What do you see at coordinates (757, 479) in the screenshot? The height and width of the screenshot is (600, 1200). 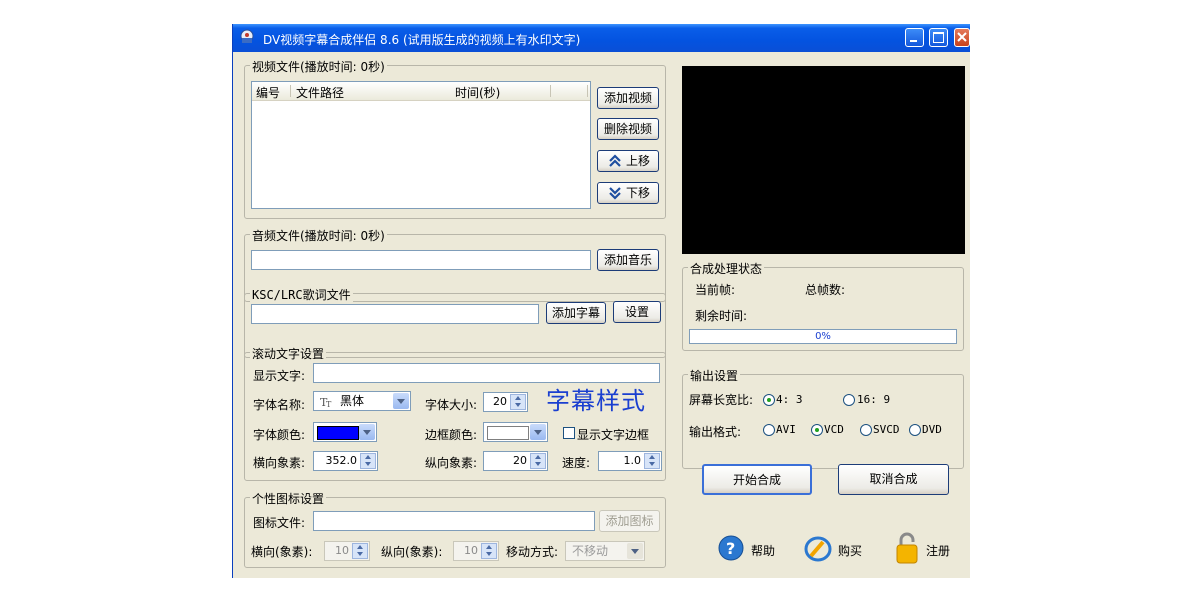 I see `start-compose-button: 开始合成` at bounding box center [757, 479].